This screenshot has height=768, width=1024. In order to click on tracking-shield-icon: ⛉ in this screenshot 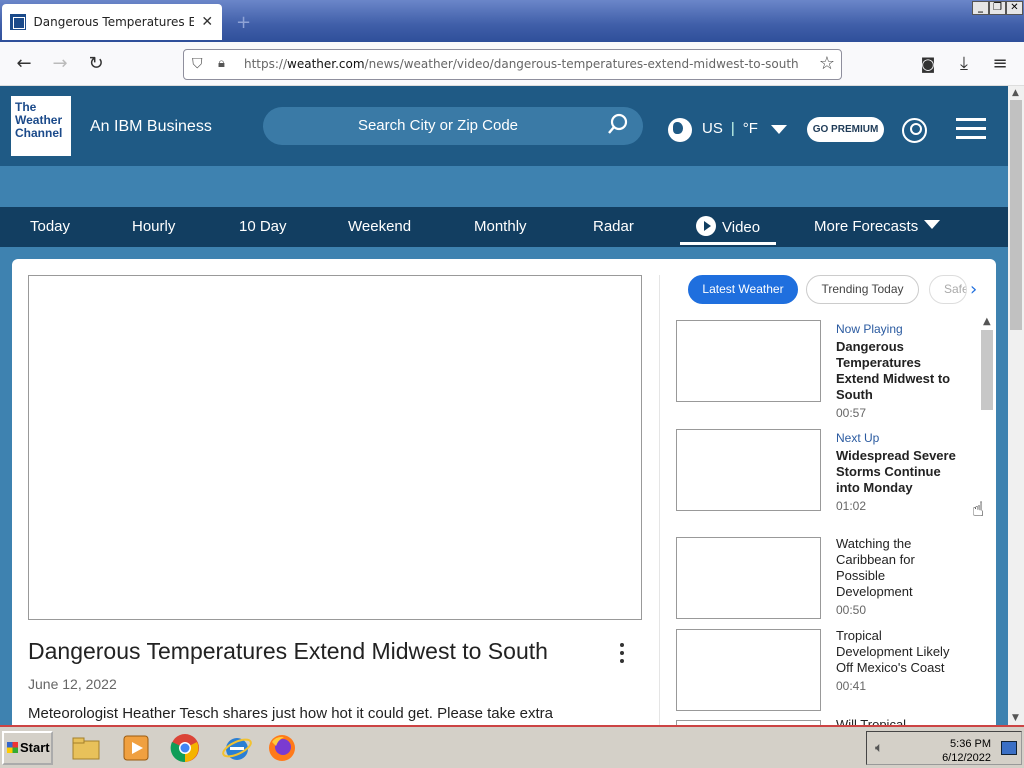, I will do `click(197, 64)`.